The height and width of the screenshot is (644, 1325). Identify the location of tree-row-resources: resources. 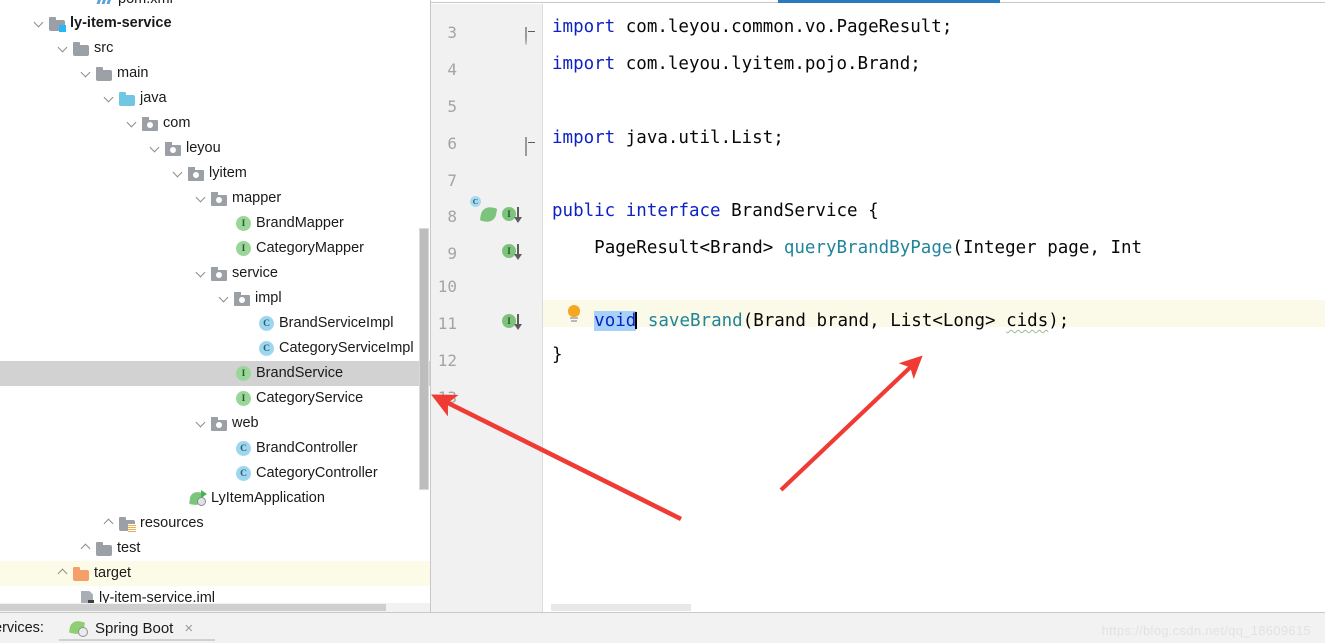
(215, 523).